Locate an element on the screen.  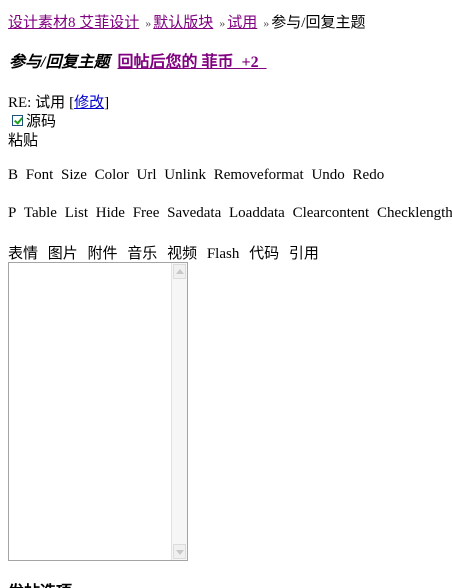
scroll-down-icon is located at coordinates (179, 551).